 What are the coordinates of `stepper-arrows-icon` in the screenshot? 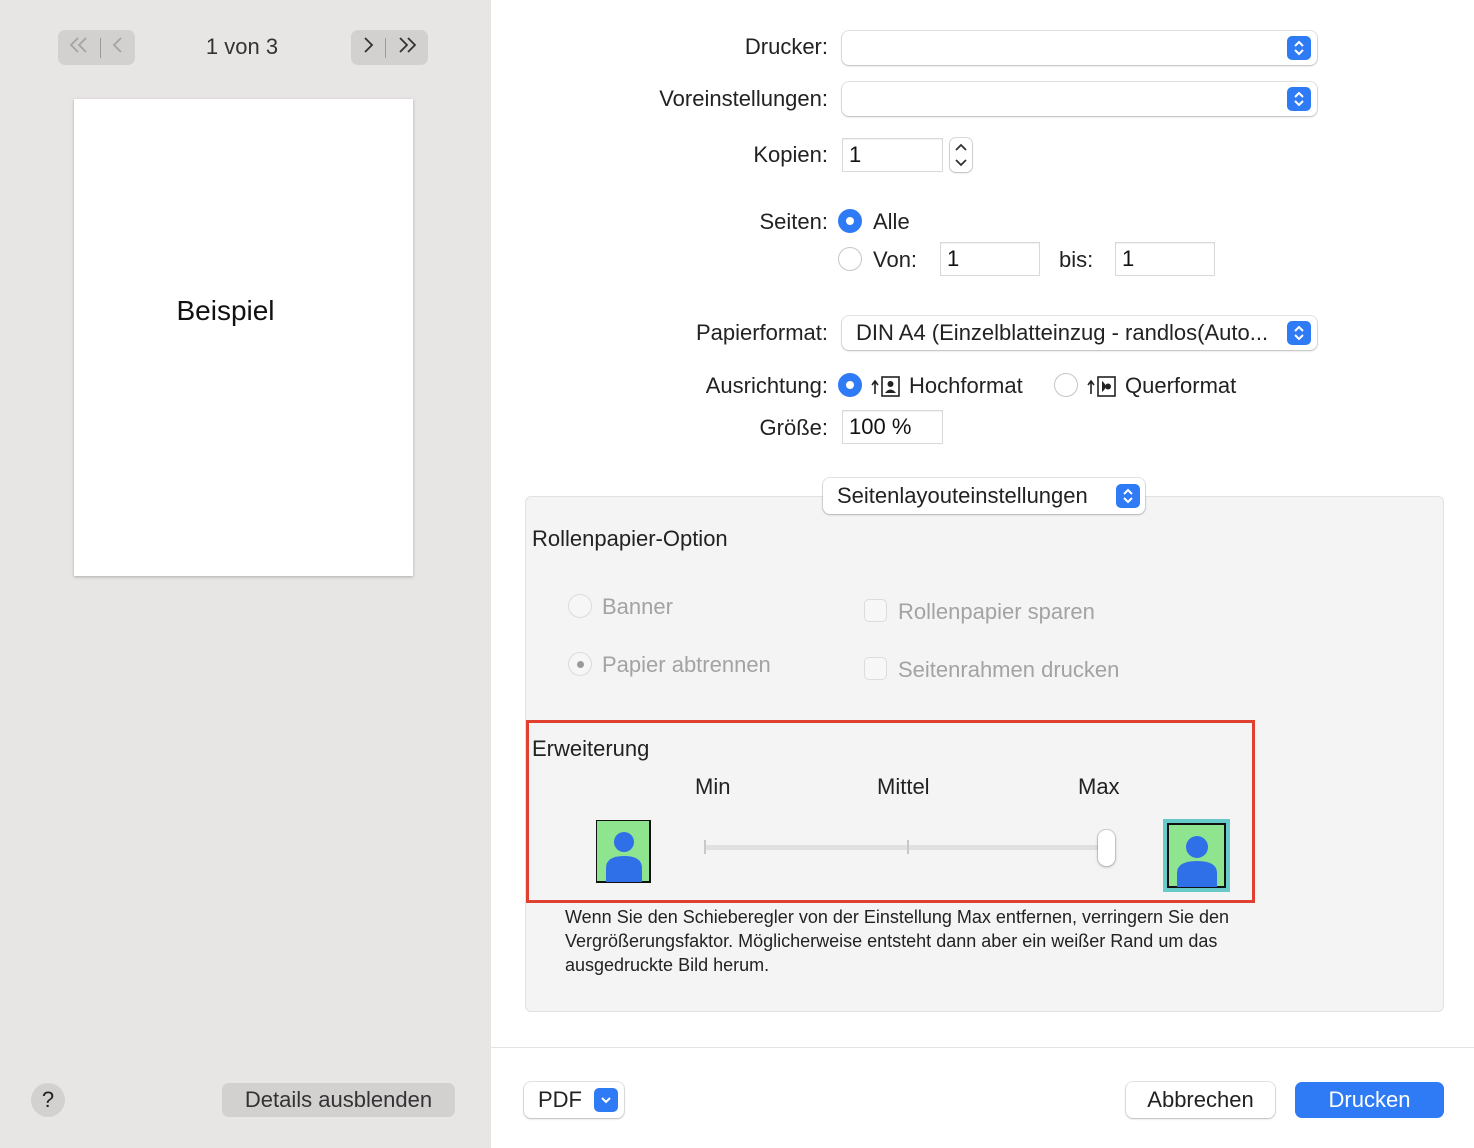 It's located at (961, 155).